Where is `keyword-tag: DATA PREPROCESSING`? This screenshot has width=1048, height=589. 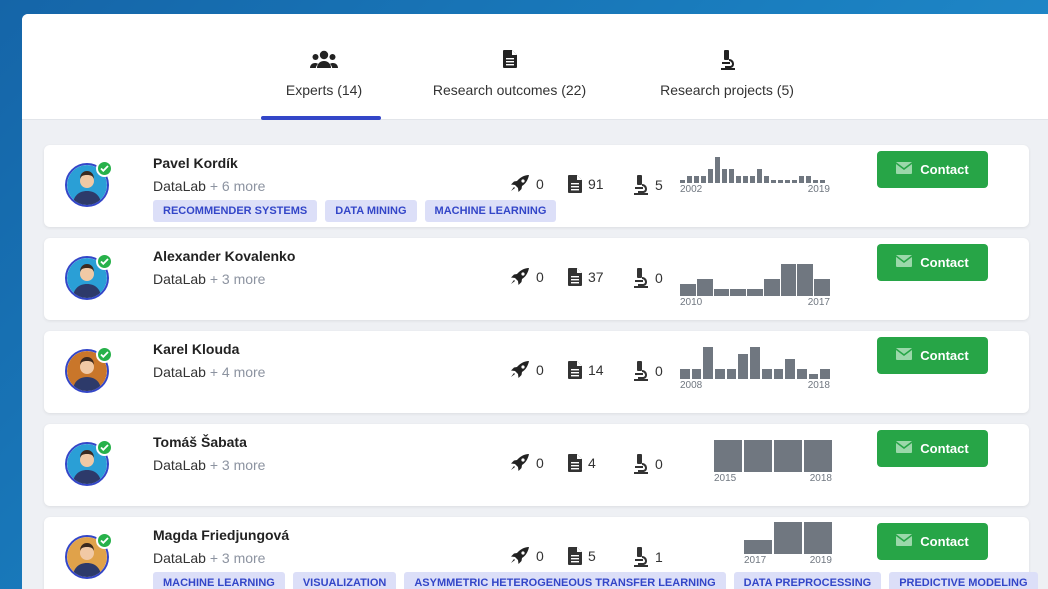
keyword-tag: DATA PREPROCESSING is located at coordinates (807, 580).